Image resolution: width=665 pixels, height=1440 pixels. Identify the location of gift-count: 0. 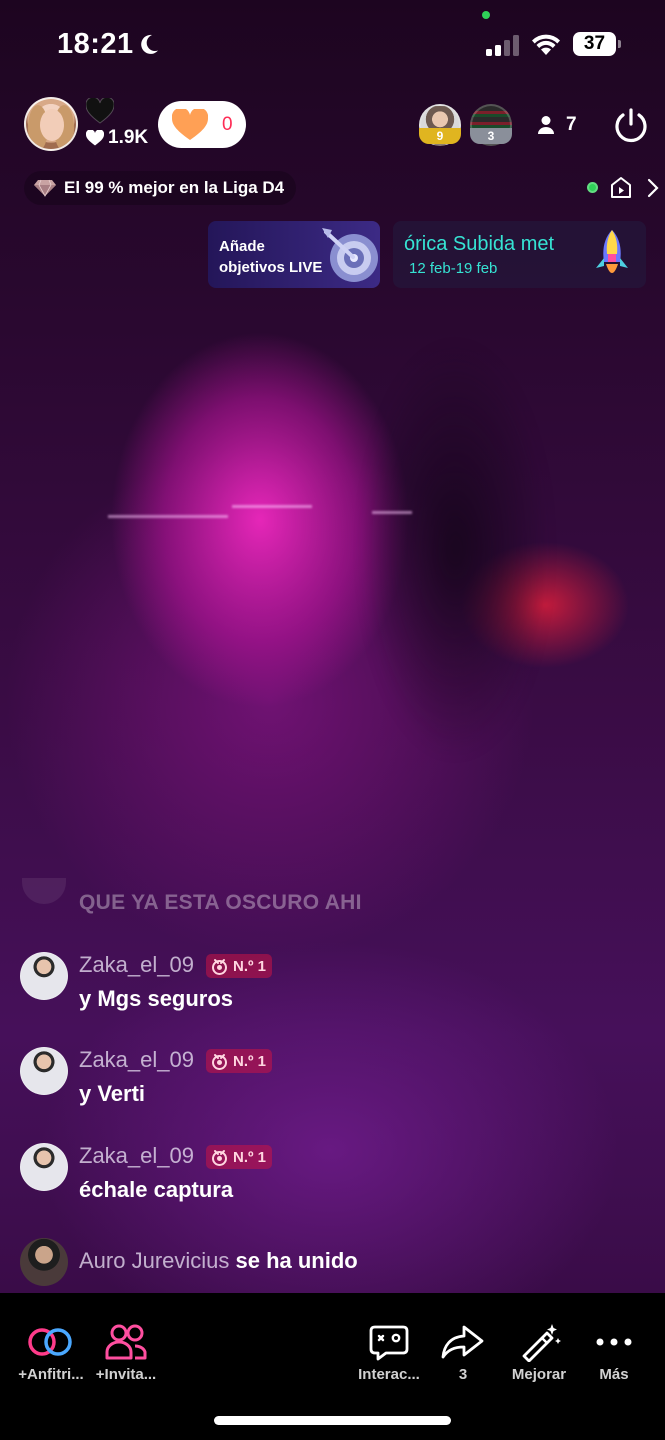
(227, 124).